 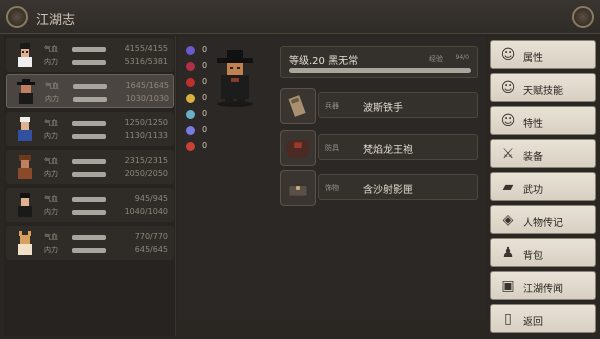 What do you see at coordinates (146, 160) in the screenshot?
I see `hp-value: 2315/2315` at bounding box center [146, 160].